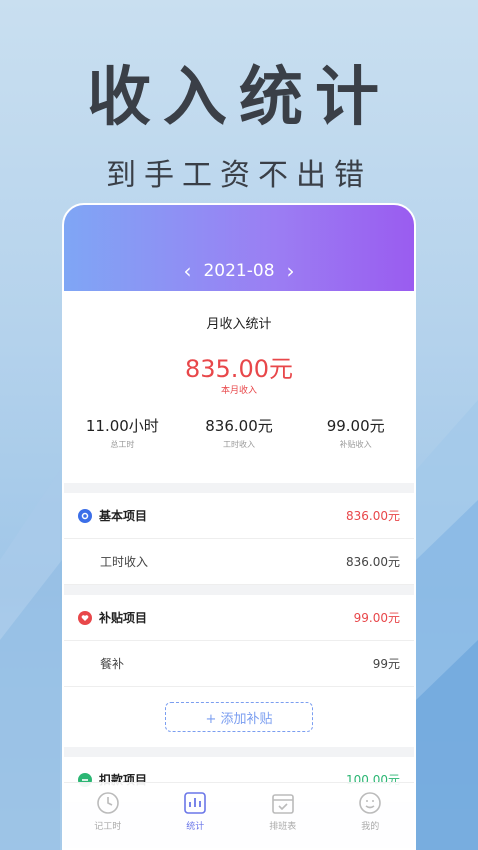  I want to click on chart-icon, so click(195, 803).